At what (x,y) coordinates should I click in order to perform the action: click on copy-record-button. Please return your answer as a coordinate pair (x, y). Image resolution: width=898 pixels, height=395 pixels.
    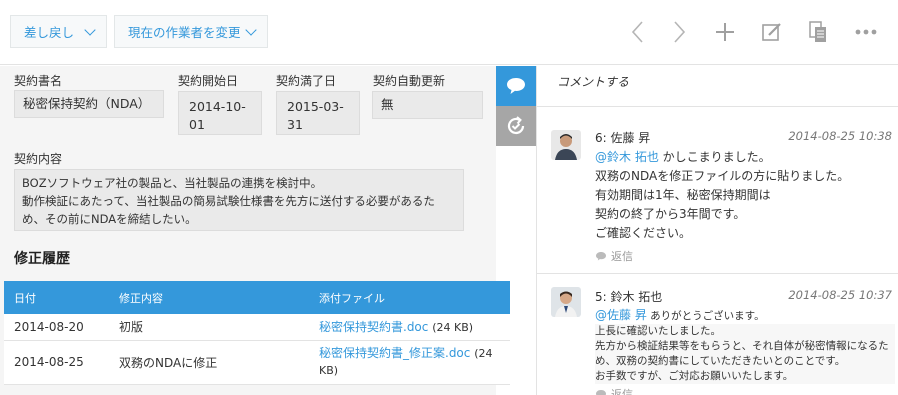
    Looking at the image, I should click on (818, 32).